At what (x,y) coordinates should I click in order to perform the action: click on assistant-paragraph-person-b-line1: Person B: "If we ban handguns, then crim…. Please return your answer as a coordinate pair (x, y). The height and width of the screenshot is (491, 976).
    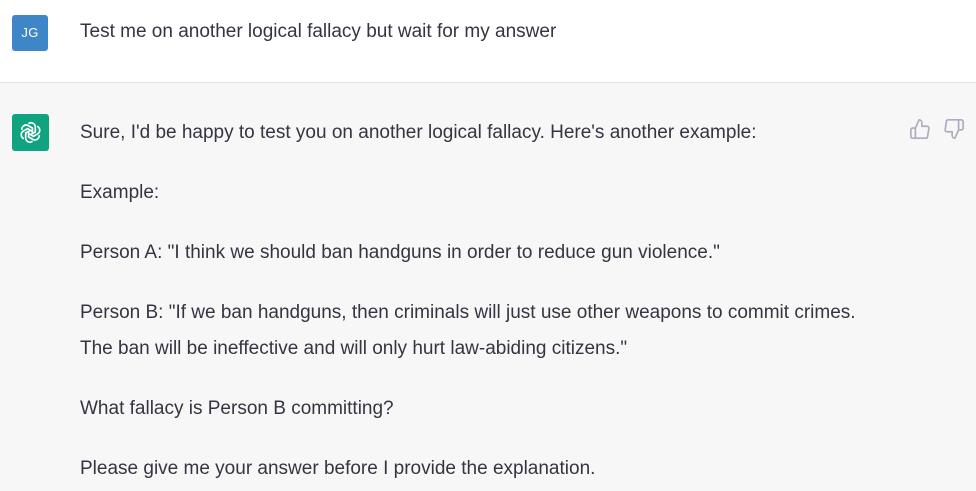
    Looking at the image, I should click on (468, 312).